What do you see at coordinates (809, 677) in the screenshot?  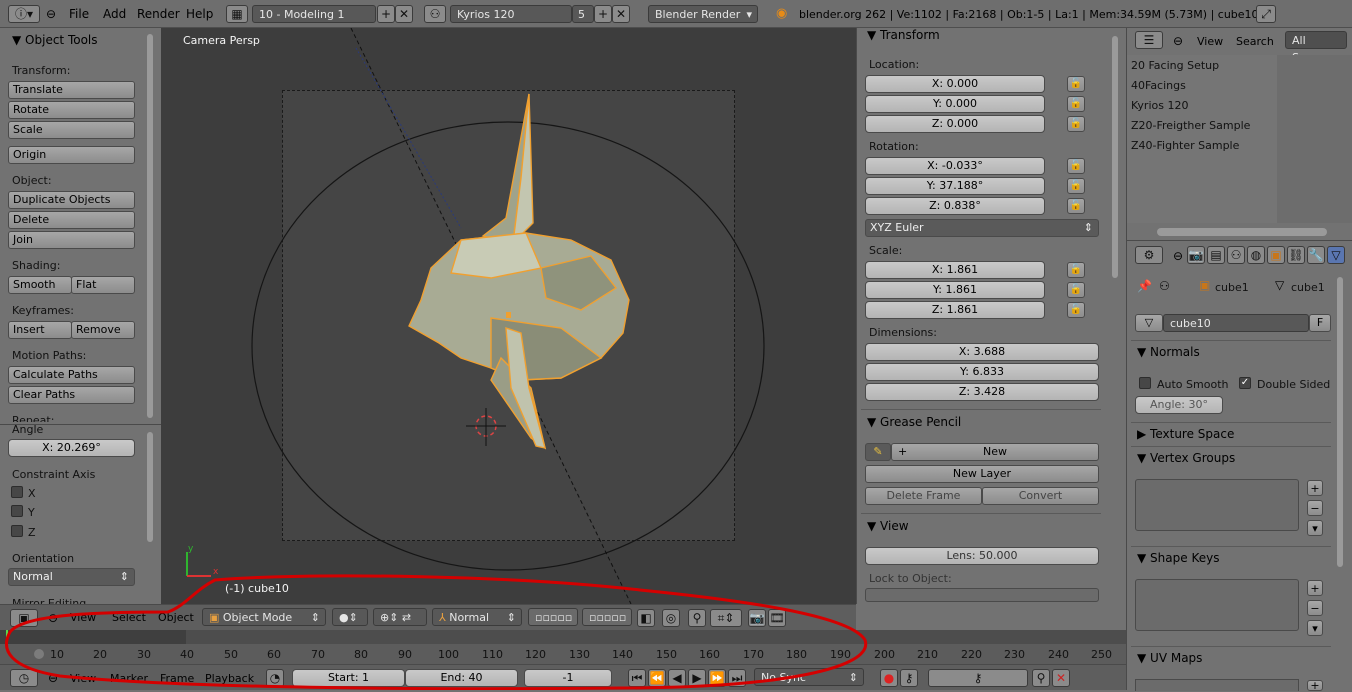 I see `sync-dropdown: No Sync ⇕` at bounding box center [809, 677].